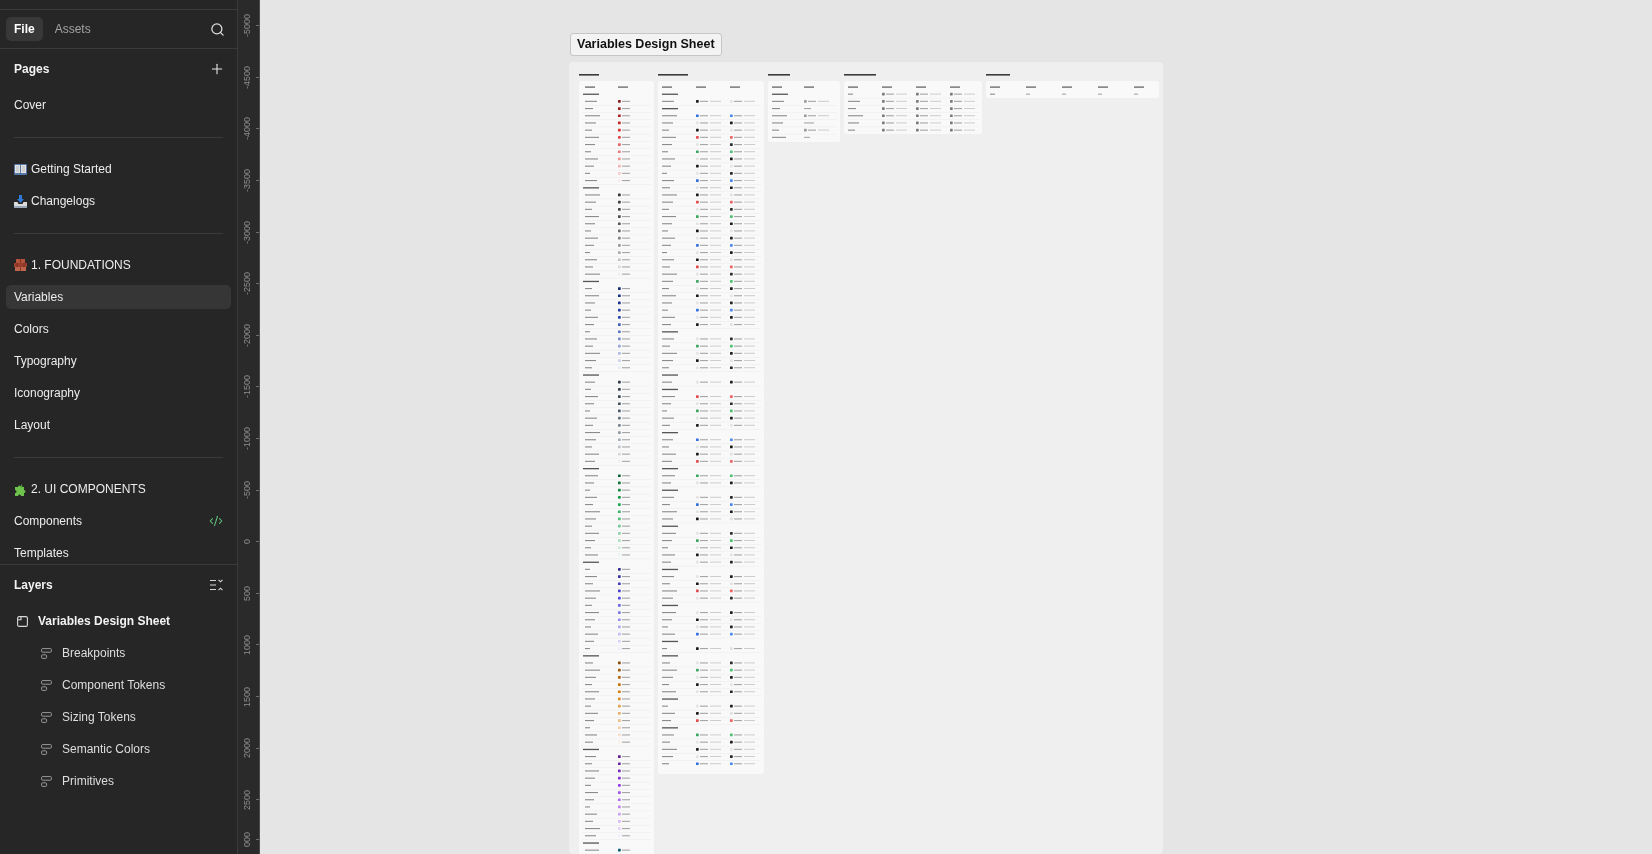  I want to click on ruler-label: 2500, so click(247, 799).